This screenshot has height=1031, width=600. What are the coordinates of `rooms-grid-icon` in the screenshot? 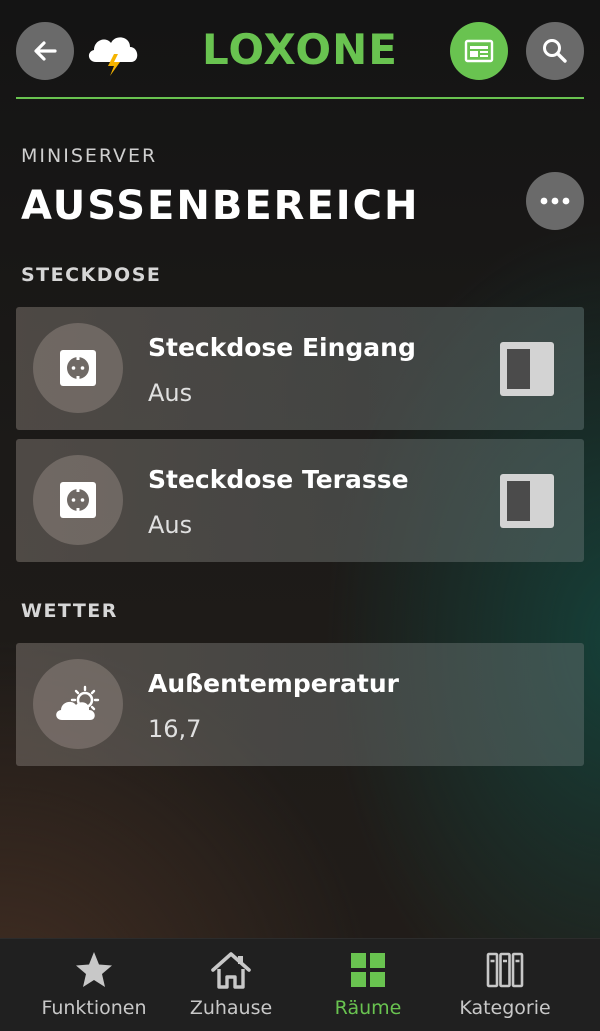 It's located at (368, 970).